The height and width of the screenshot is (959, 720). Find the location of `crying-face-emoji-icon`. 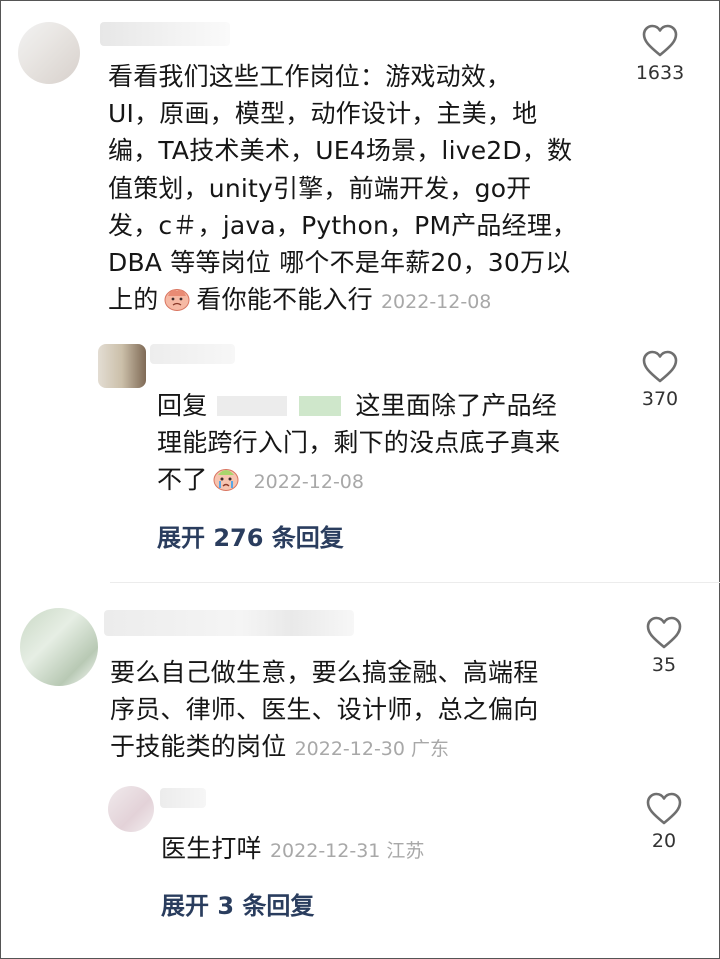

crying-face-emoji-icon is located at coordinates (226, 480).